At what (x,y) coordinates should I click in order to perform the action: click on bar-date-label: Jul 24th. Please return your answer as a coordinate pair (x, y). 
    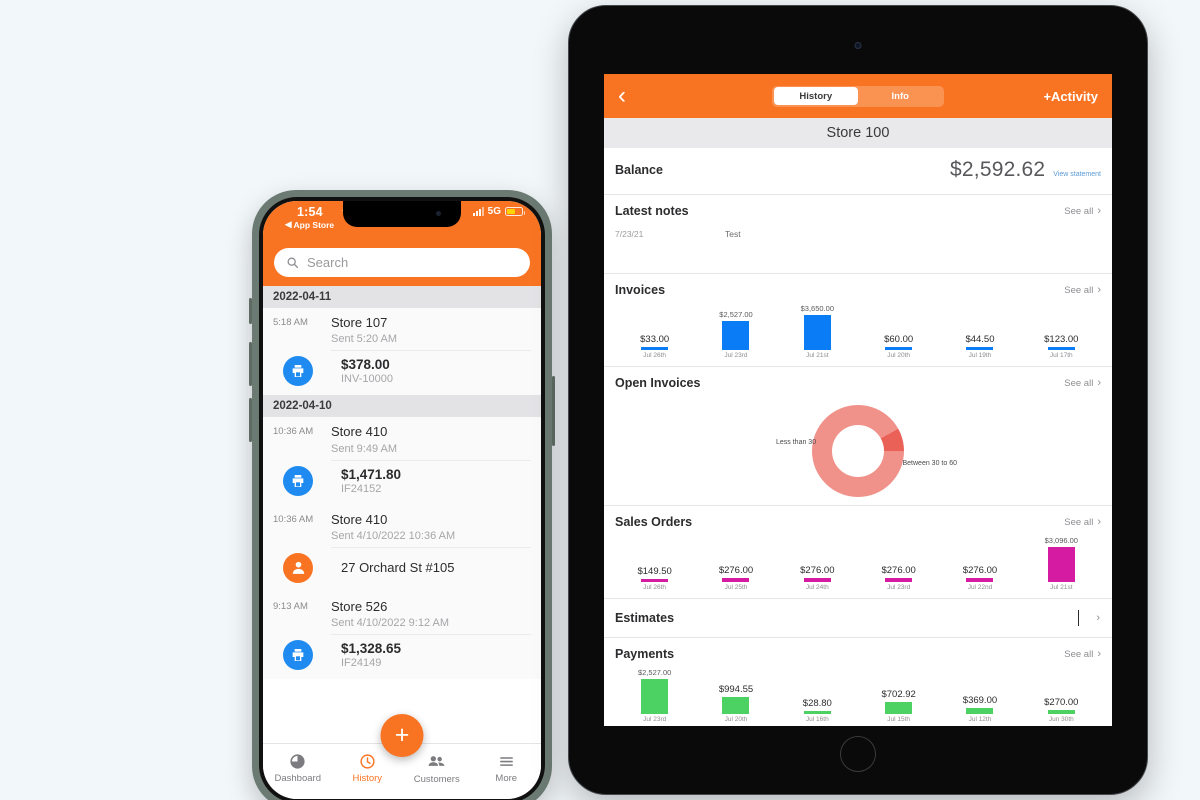
    Looking at the image, I should click on (817, 587).